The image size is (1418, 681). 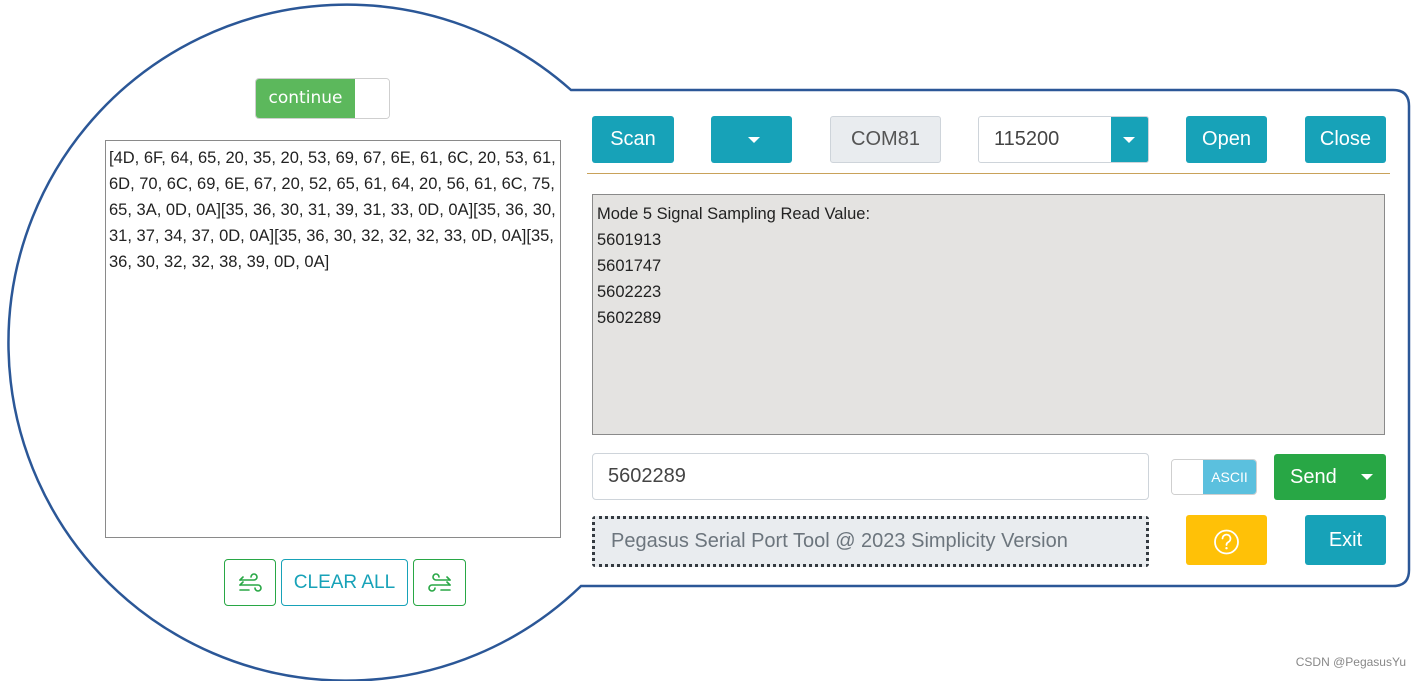 I want to click on port-display: COM81, so click(x=885, y=139).